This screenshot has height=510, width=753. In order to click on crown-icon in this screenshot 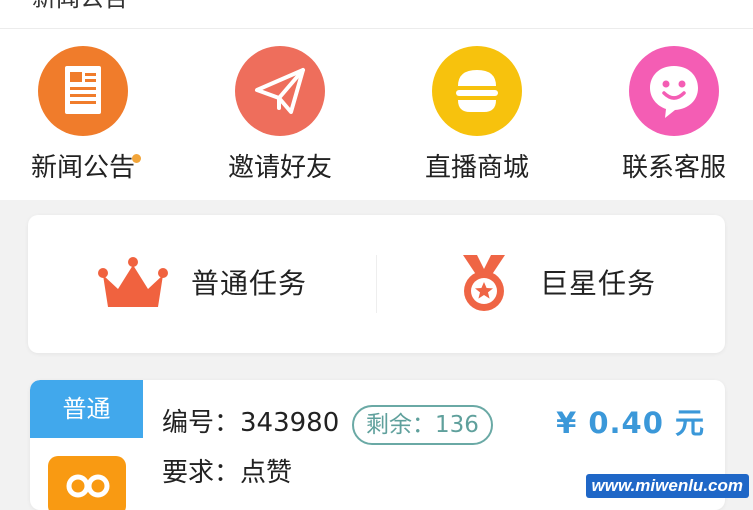, I will do `click(133, 284)`.